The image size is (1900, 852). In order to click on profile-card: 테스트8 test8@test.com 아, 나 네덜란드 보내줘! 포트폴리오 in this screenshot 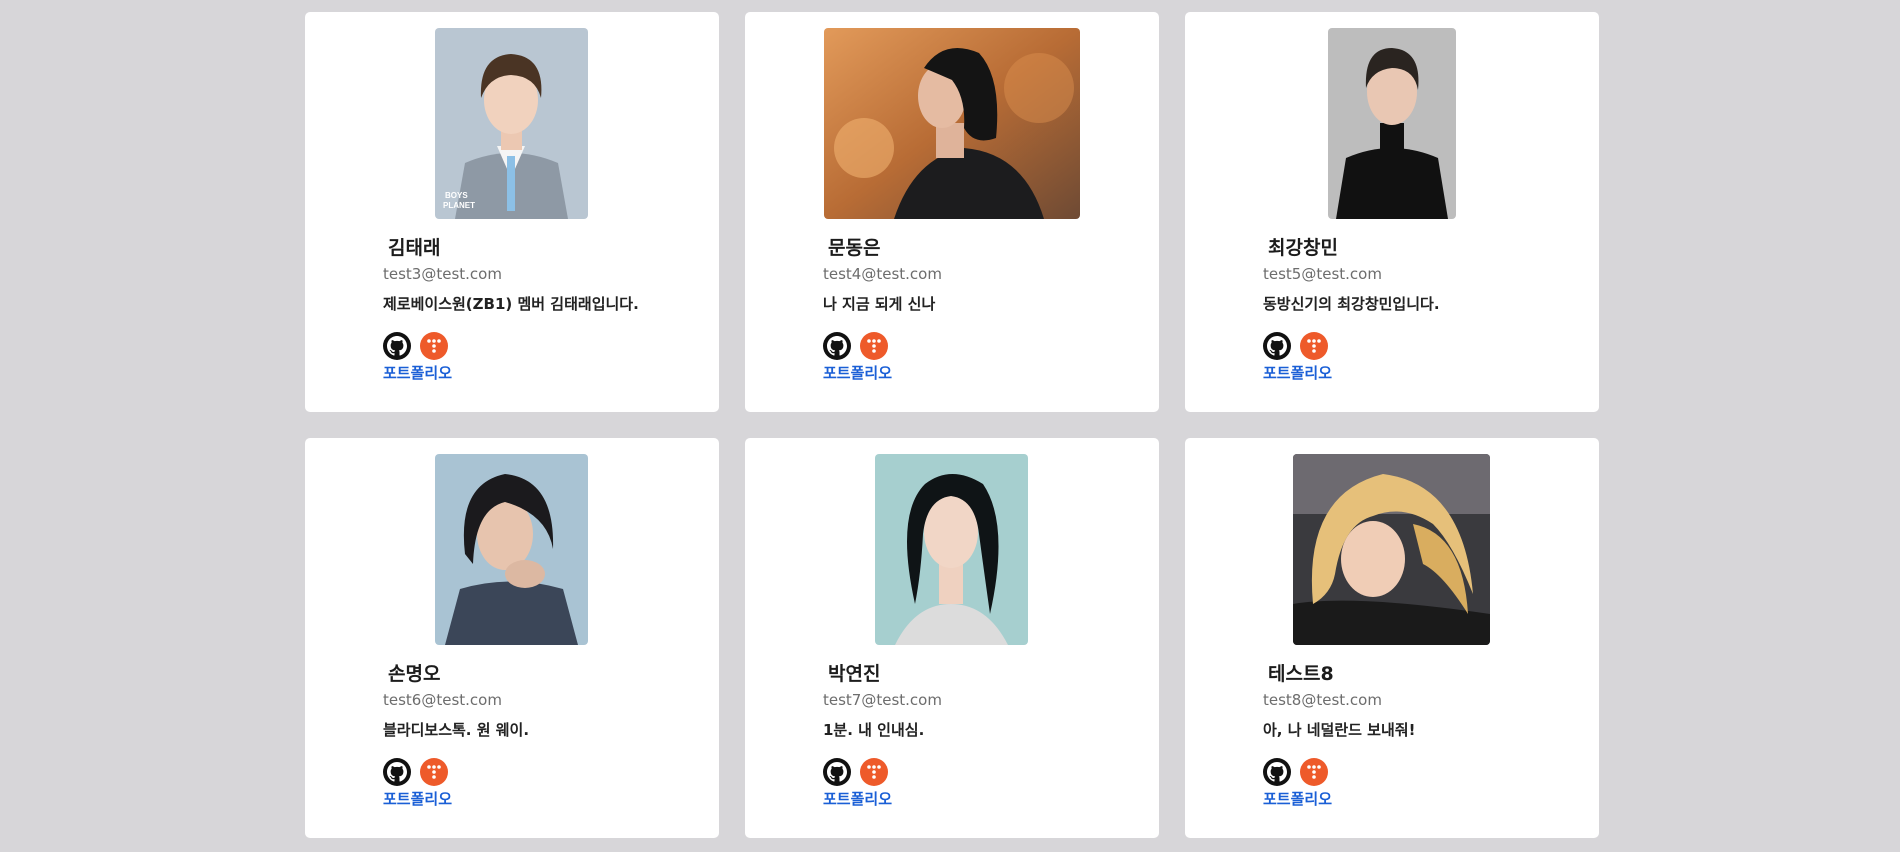, I will do `click(1392, 638)`.